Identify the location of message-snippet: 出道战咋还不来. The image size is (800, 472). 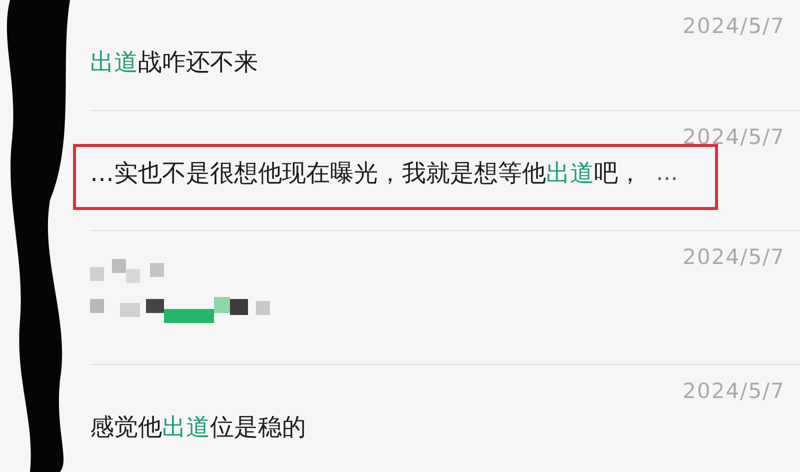
(174, 62).